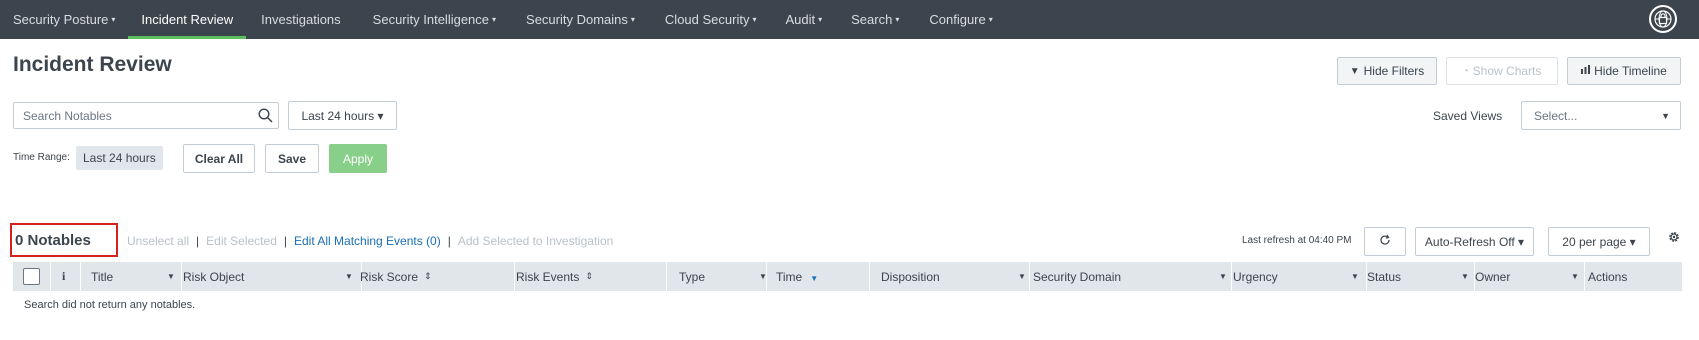  What do you see at coordinates (133, 115) in the screenshot?
I see `search-input` at bounding box center [133, 115].